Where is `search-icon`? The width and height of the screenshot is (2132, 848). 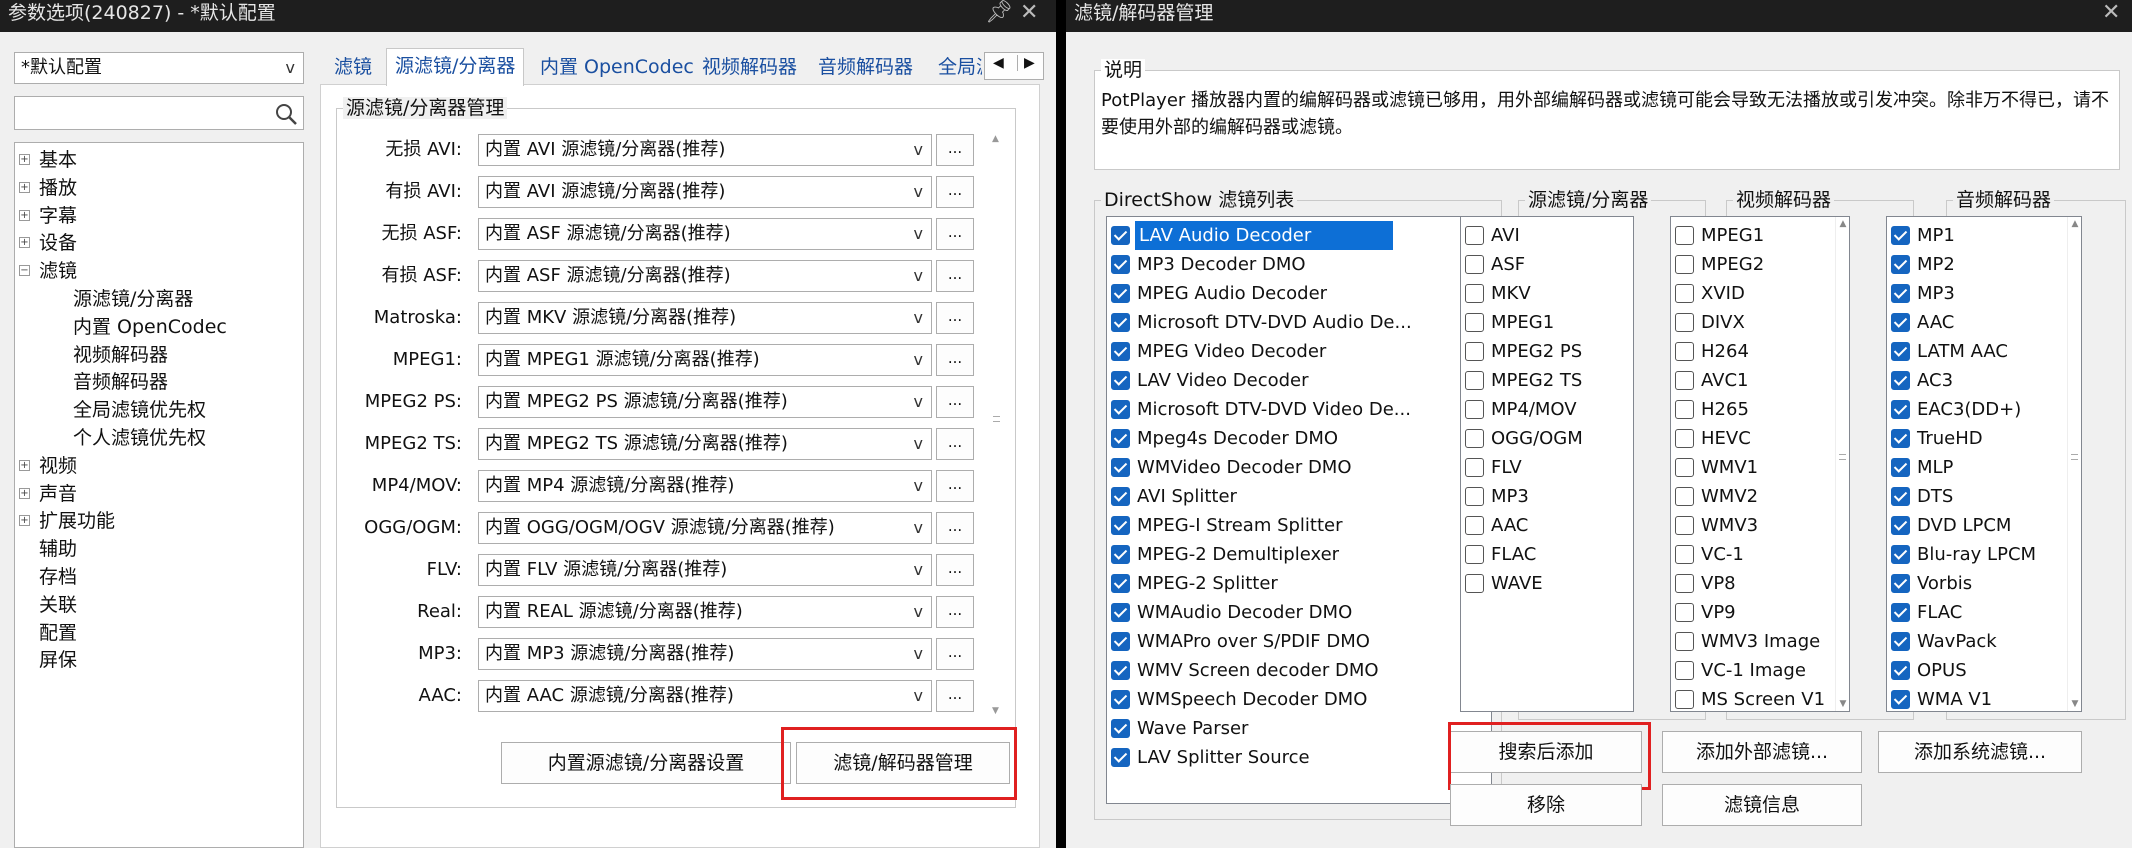
search-icon is located at coordinates (286, 114).